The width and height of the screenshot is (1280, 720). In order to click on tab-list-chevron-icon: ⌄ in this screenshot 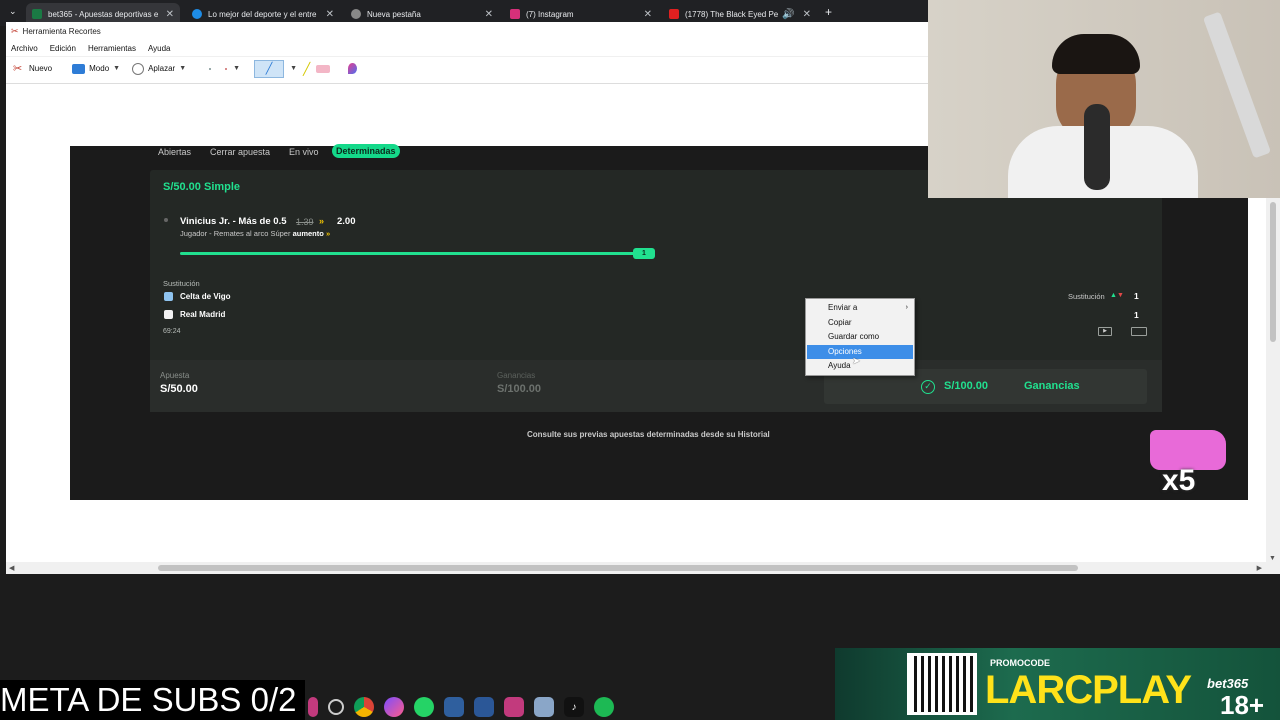, I will do `click(13, 11)`.